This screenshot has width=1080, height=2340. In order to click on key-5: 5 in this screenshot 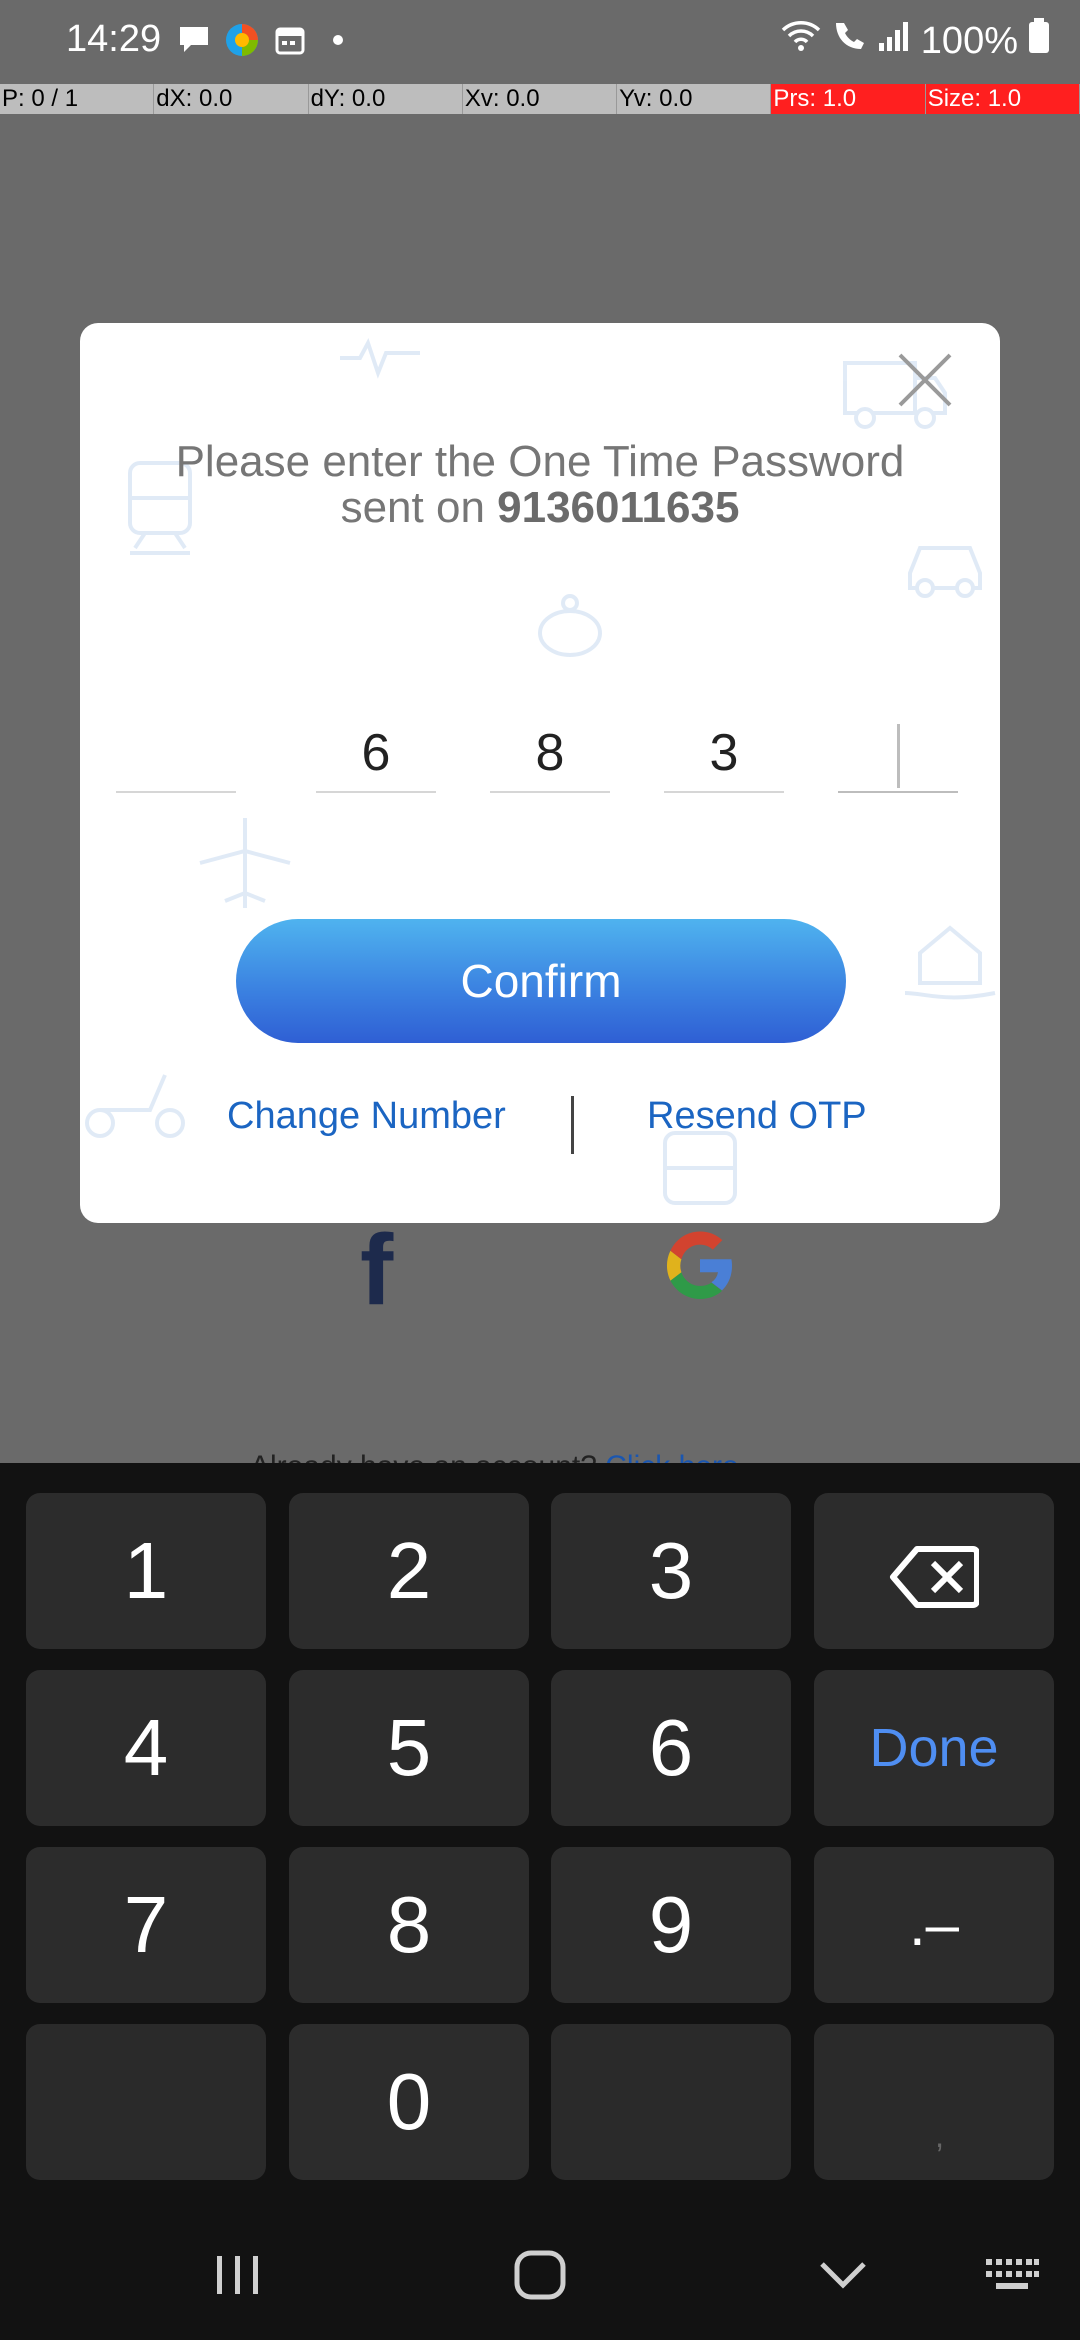, I will do `click(409, 1748)`.